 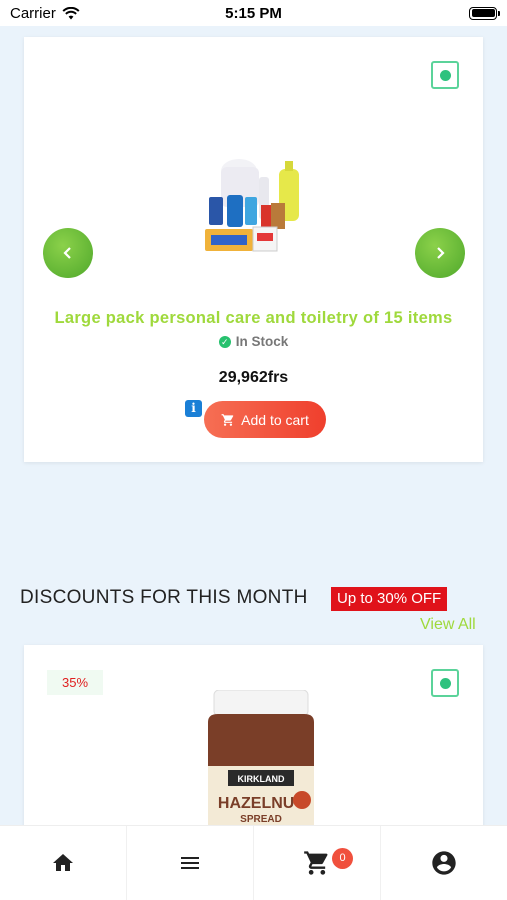 I want to click on bottom-nav: 0, so click(x=253, y=862).